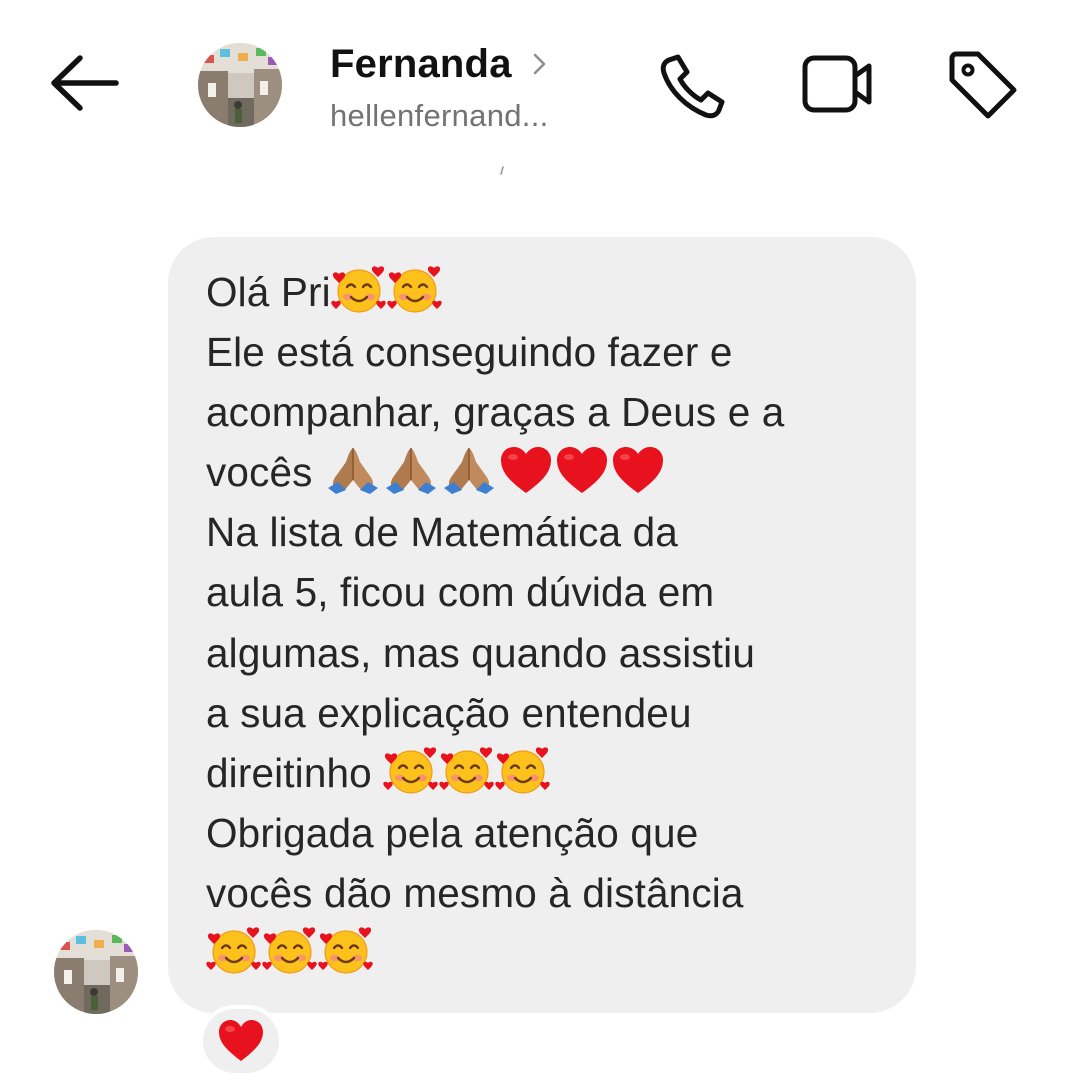 Image resolution: width=1080 pixels, height=1080 pixels. Describe the element at coordinates (442, 532) in the screenshot. I see `message-text: Na lista de Matemática da` at that location.